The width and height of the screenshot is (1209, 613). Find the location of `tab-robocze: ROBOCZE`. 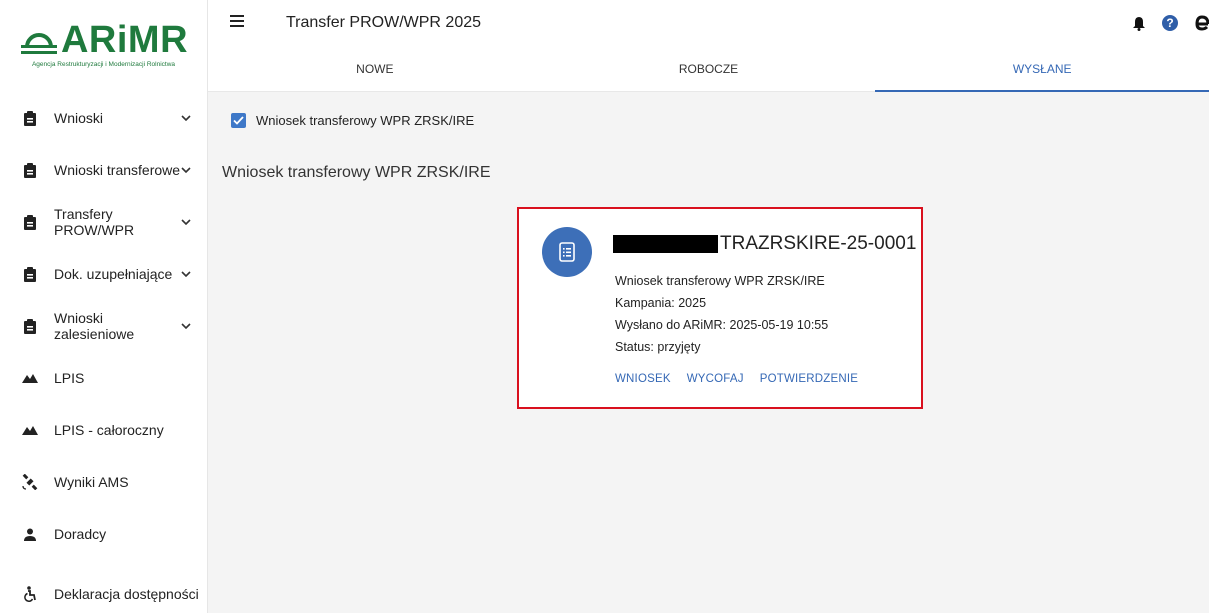

tab-robocze: ROBOCZE is located at coordinates (709, 68).